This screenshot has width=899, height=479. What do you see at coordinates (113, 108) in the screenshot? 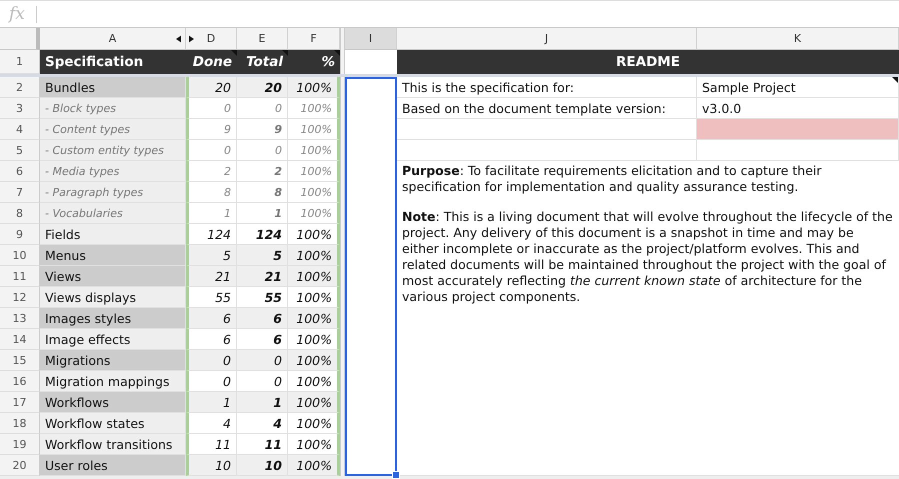
I see `table-cell: - Block types` at bounding box center [113, 108].